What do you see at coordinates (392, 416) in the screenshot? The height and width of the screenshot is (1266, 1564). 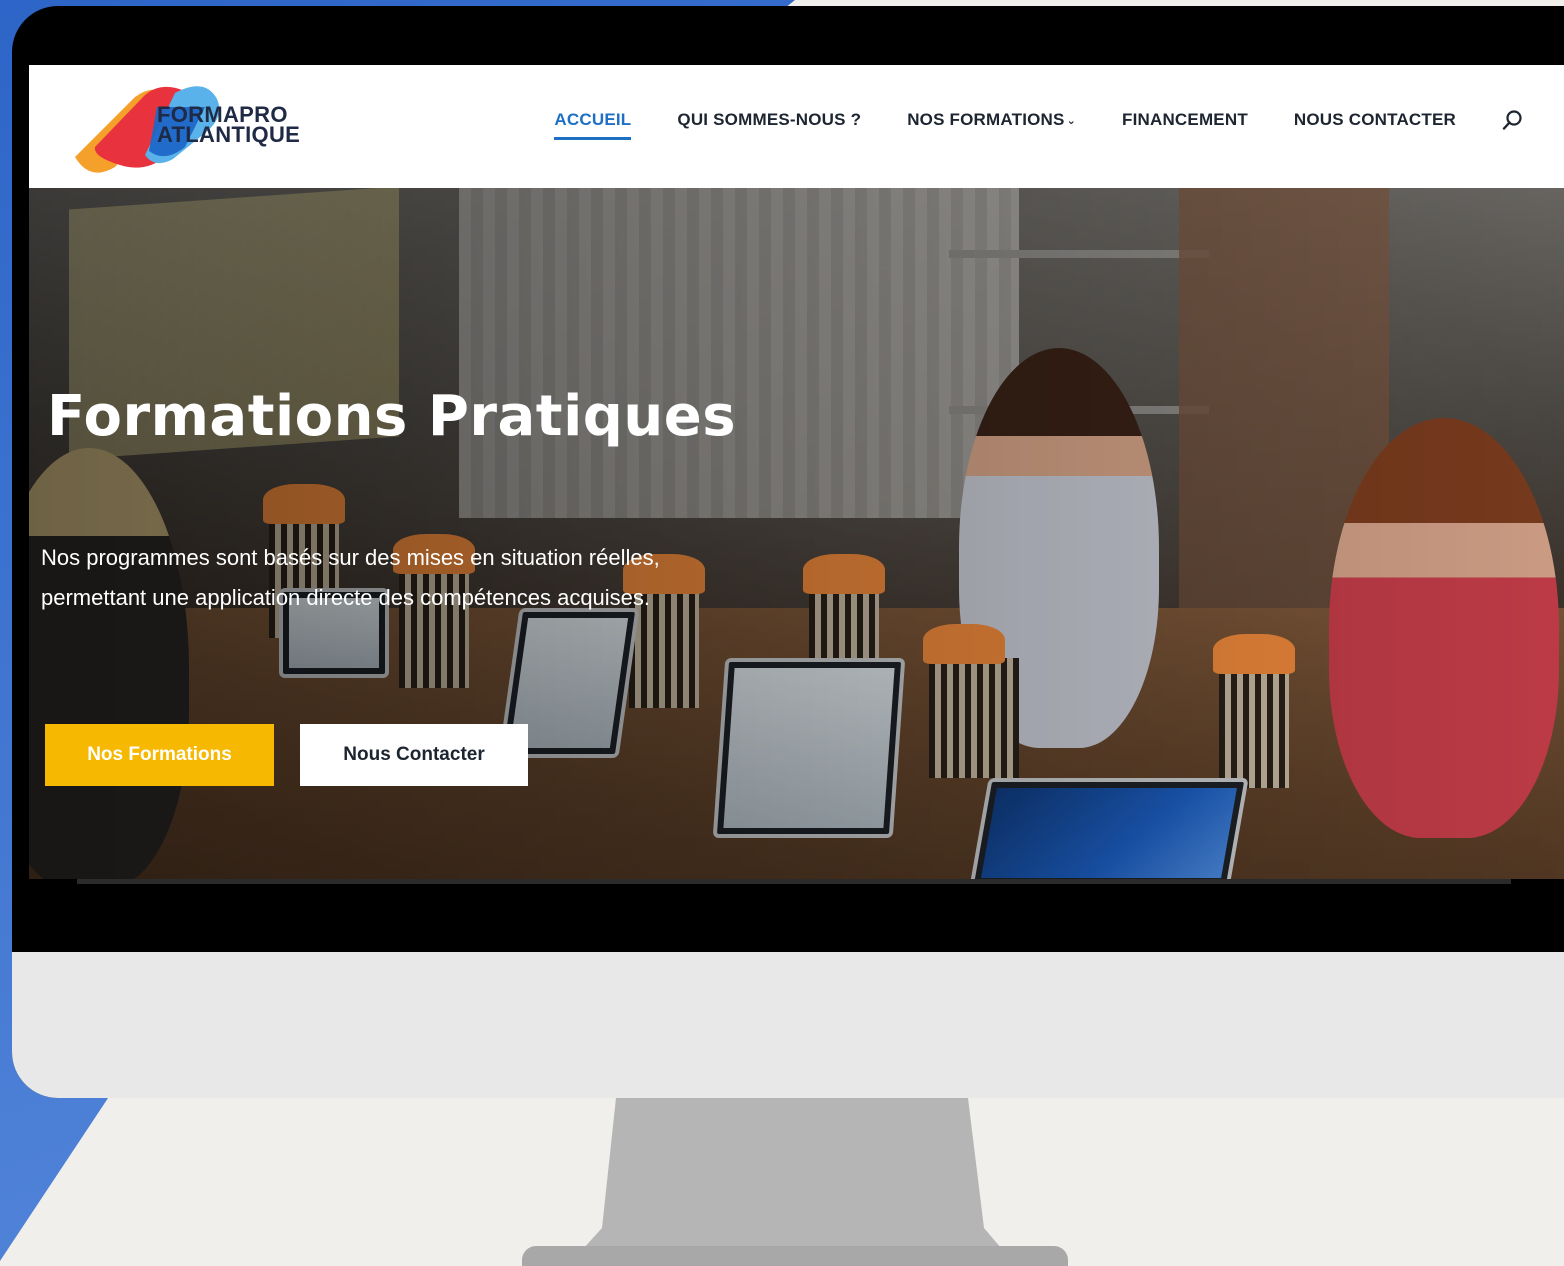 I see `hero-title: Formations Pratiques` at bounding box center [392, 416].